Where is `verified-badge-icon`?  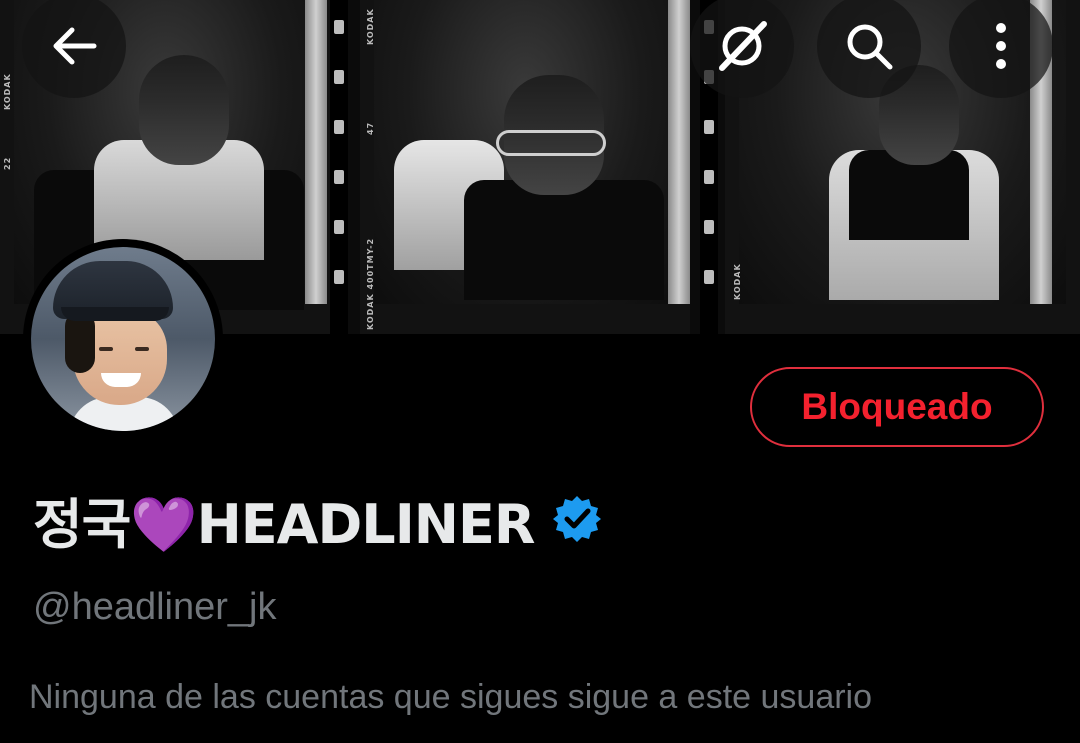 verified-badge-icon is located at coordinates (577, 519).